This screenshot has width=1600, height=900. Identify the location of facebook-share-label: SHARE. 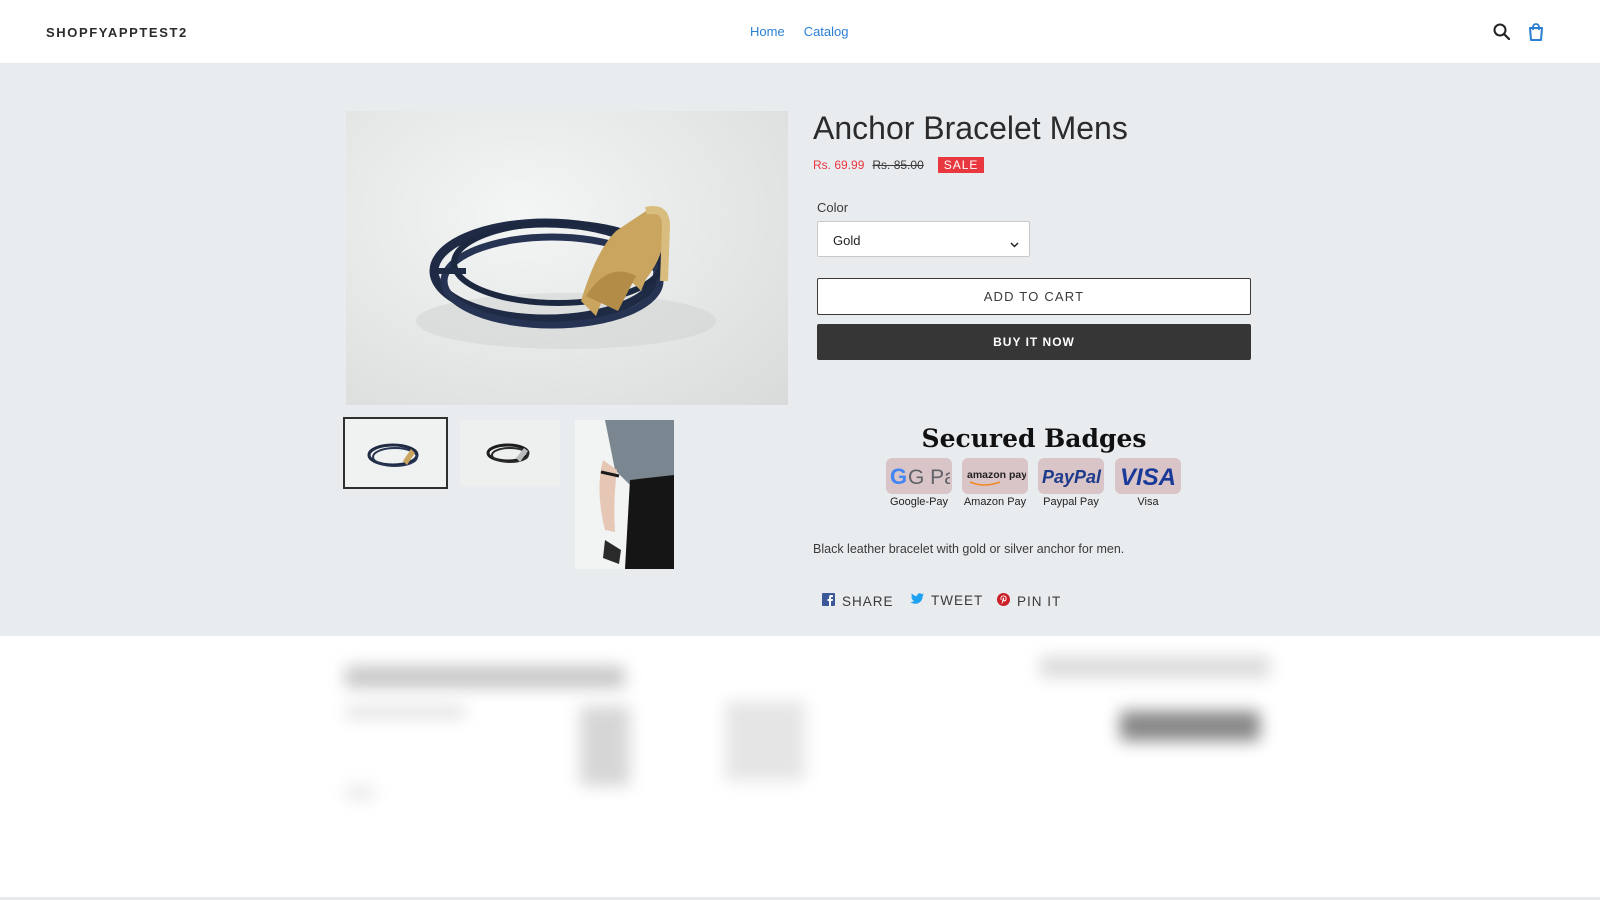
(868, 601).